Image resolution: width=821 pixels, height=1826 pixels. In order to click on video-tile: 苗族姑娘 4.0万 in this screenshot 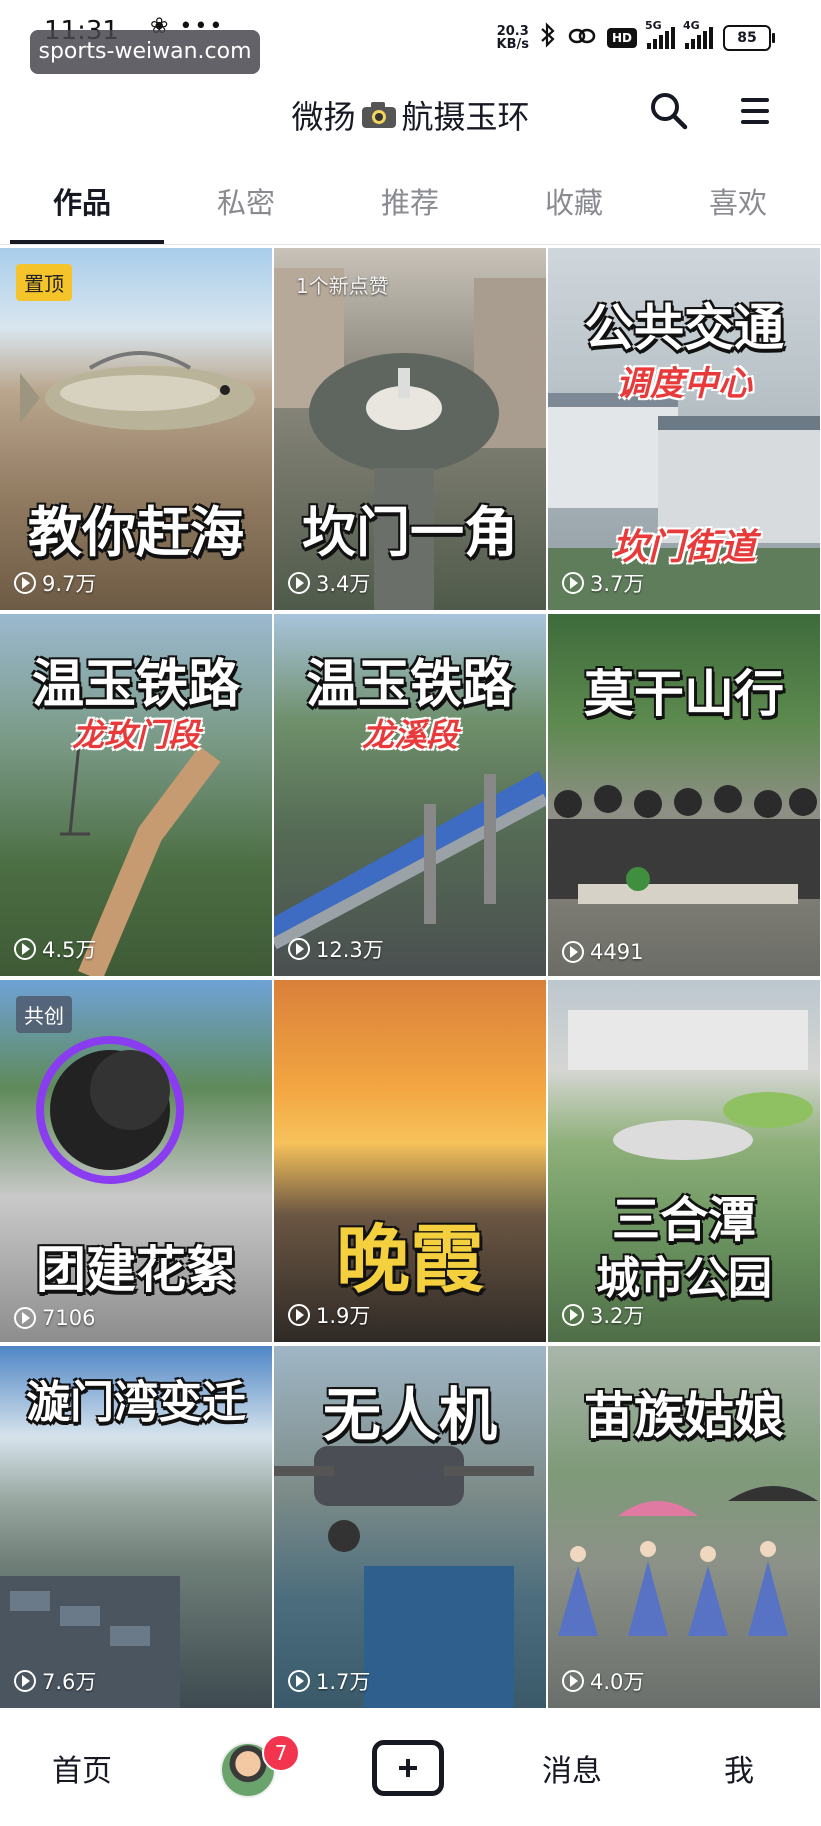, I will do `click(684, 1527)`.